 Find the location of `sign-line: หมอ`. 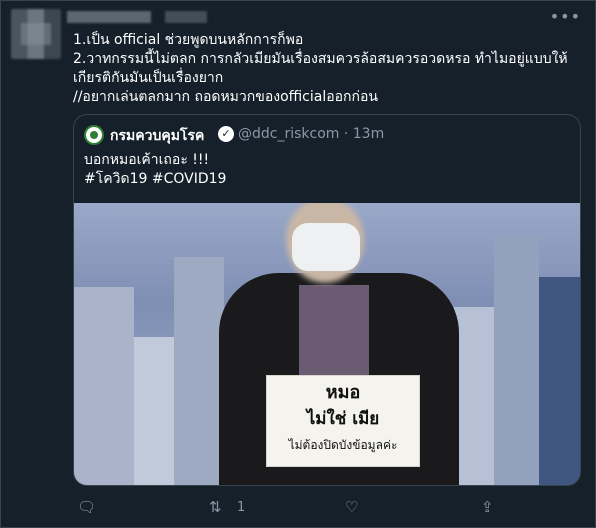

sign-line: หมอ is located at coordinates (343, 392).